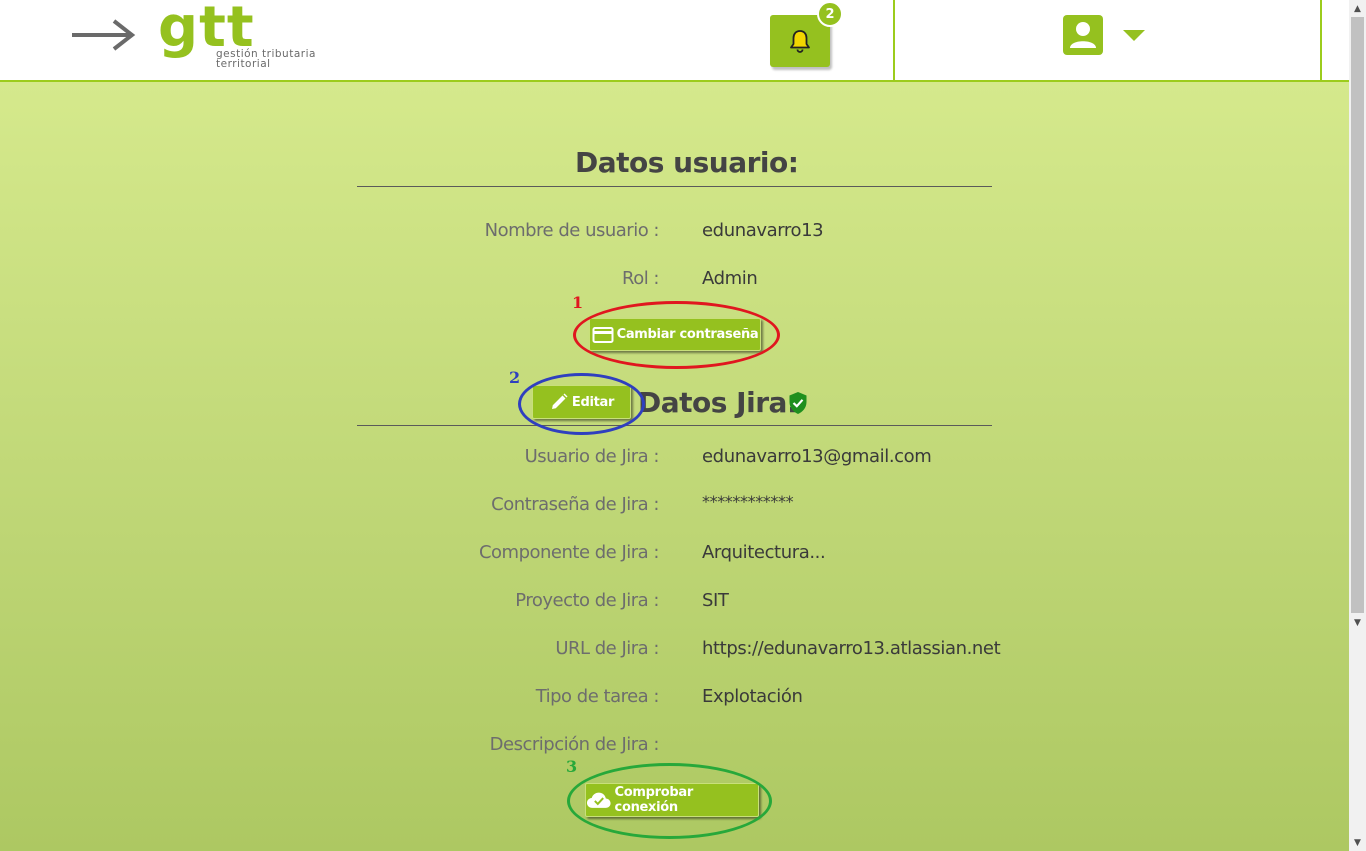 The width and height of the screenshot is (1366, 851). Describe the element at coordinates (569, 552) in the screenshot. I see `jira-component-label: Componente de Jira :` at that location.